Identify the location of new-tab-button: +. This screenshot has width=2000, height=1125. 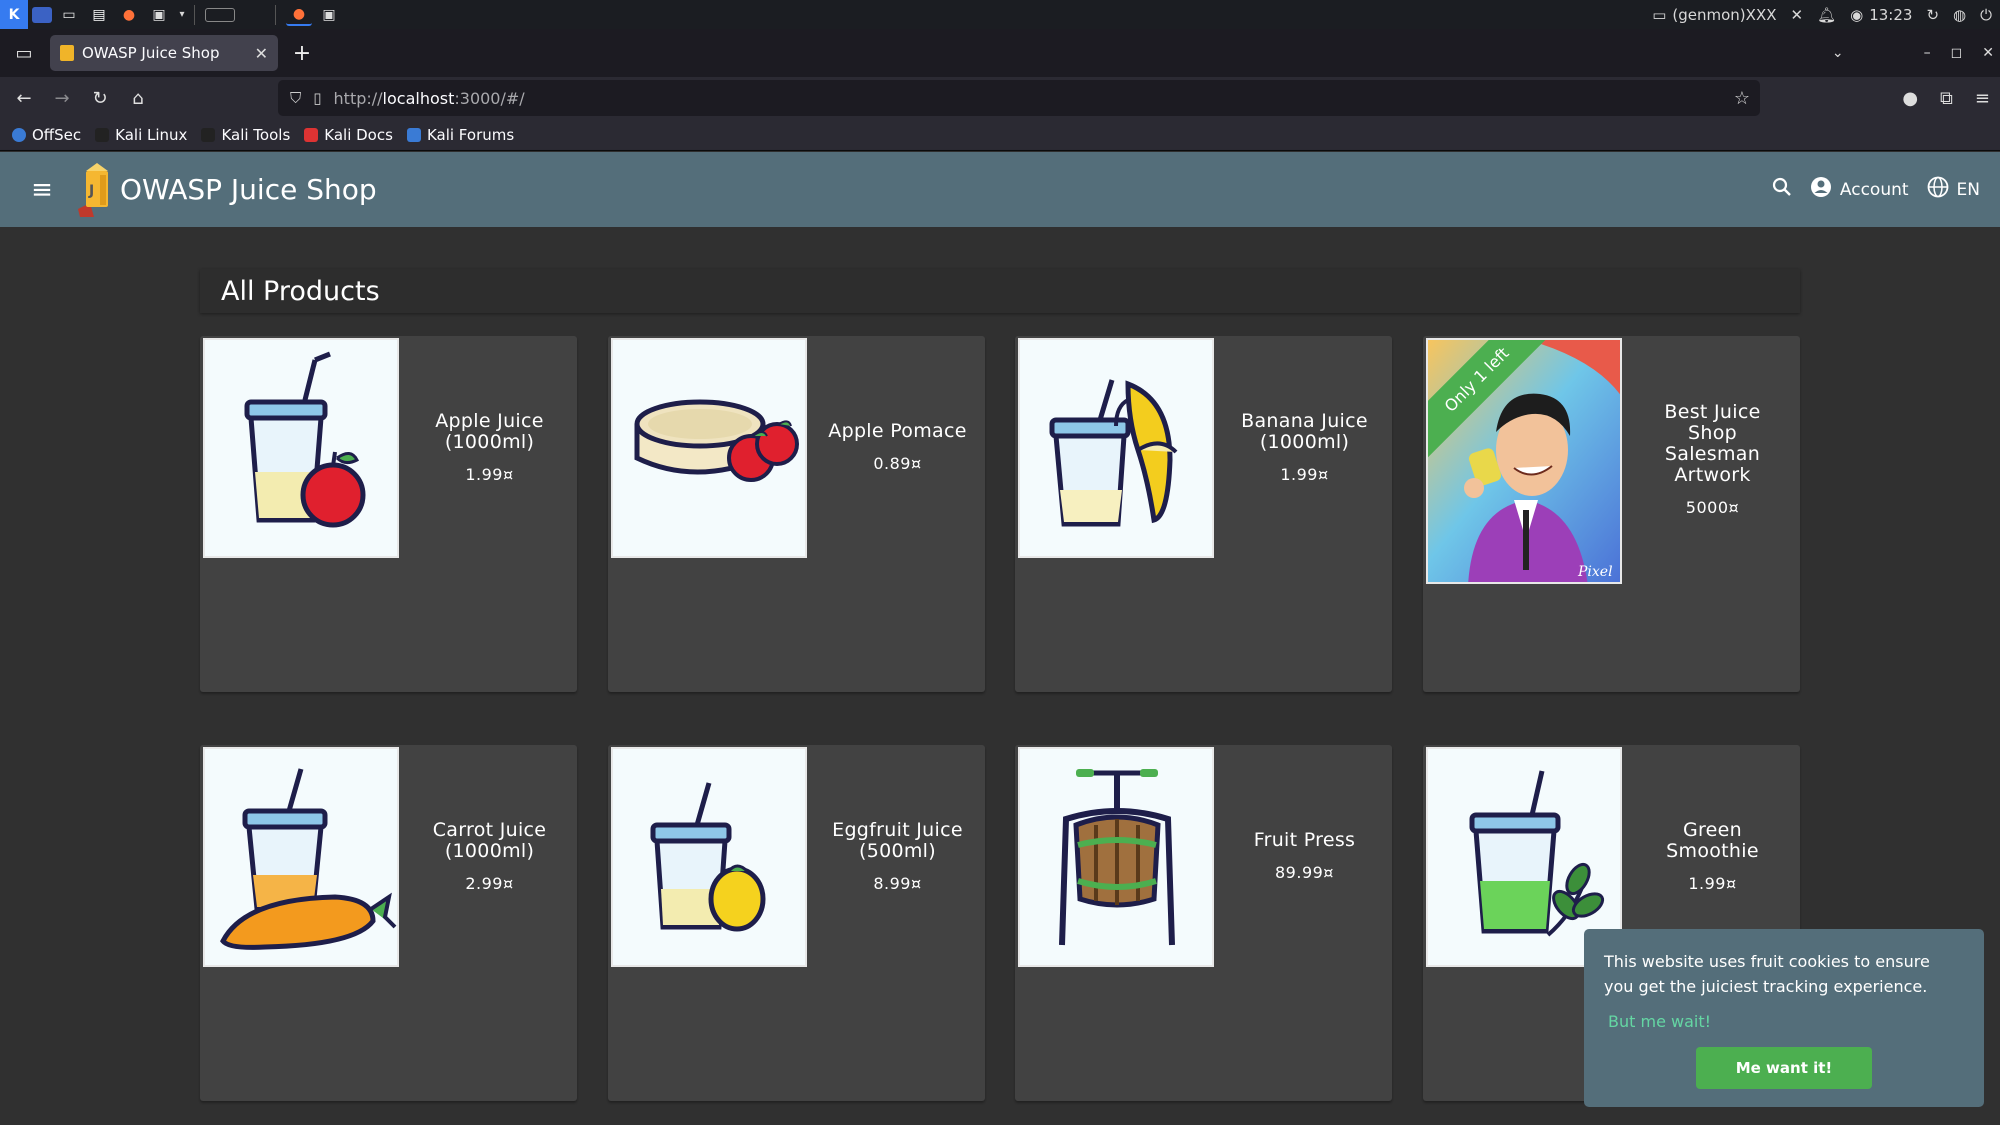
(302, 53).